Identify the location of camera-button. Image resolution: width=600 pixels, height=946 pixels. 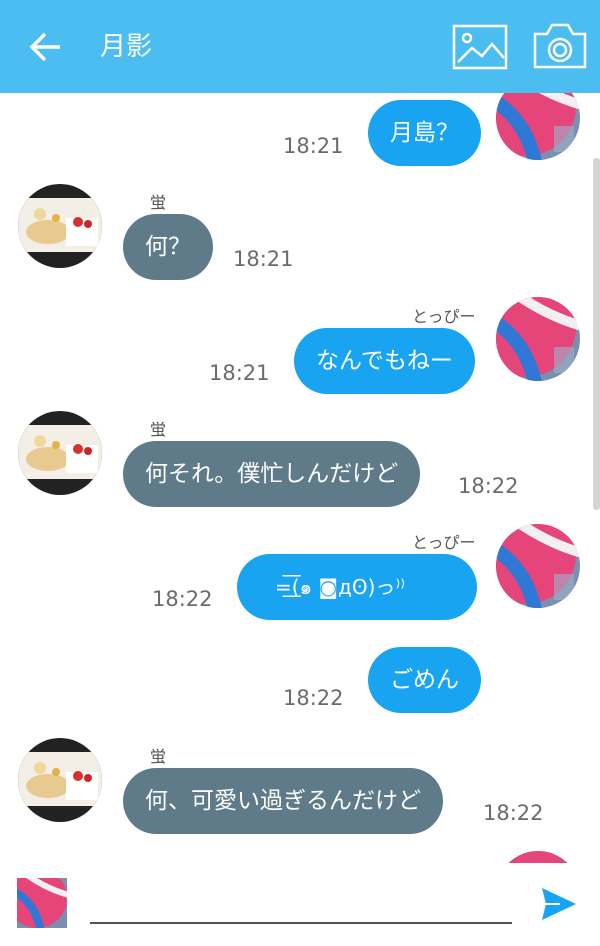
(560, 46).